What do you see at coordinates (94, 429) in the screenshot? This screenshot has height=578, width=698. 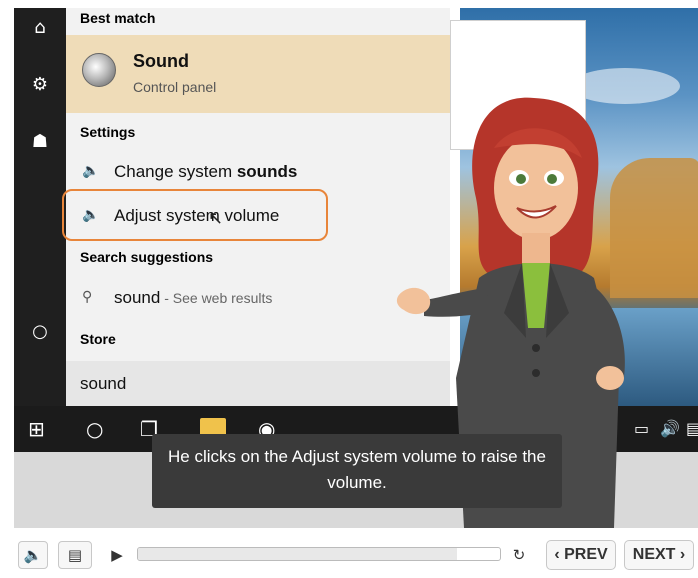 I see `cortana-circle-icon: ○` at bounding box center [94, 429].